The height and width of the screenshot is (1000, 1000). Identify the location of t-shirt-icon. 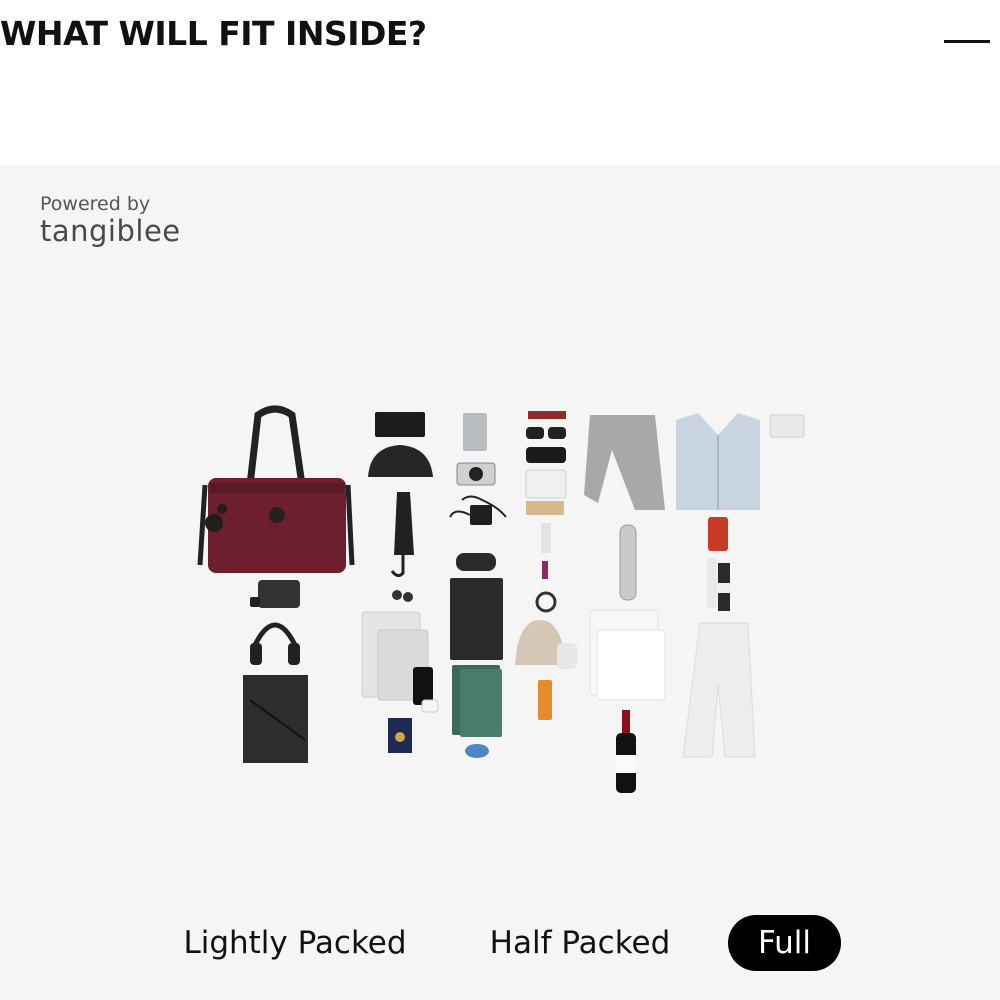
(627, 655).